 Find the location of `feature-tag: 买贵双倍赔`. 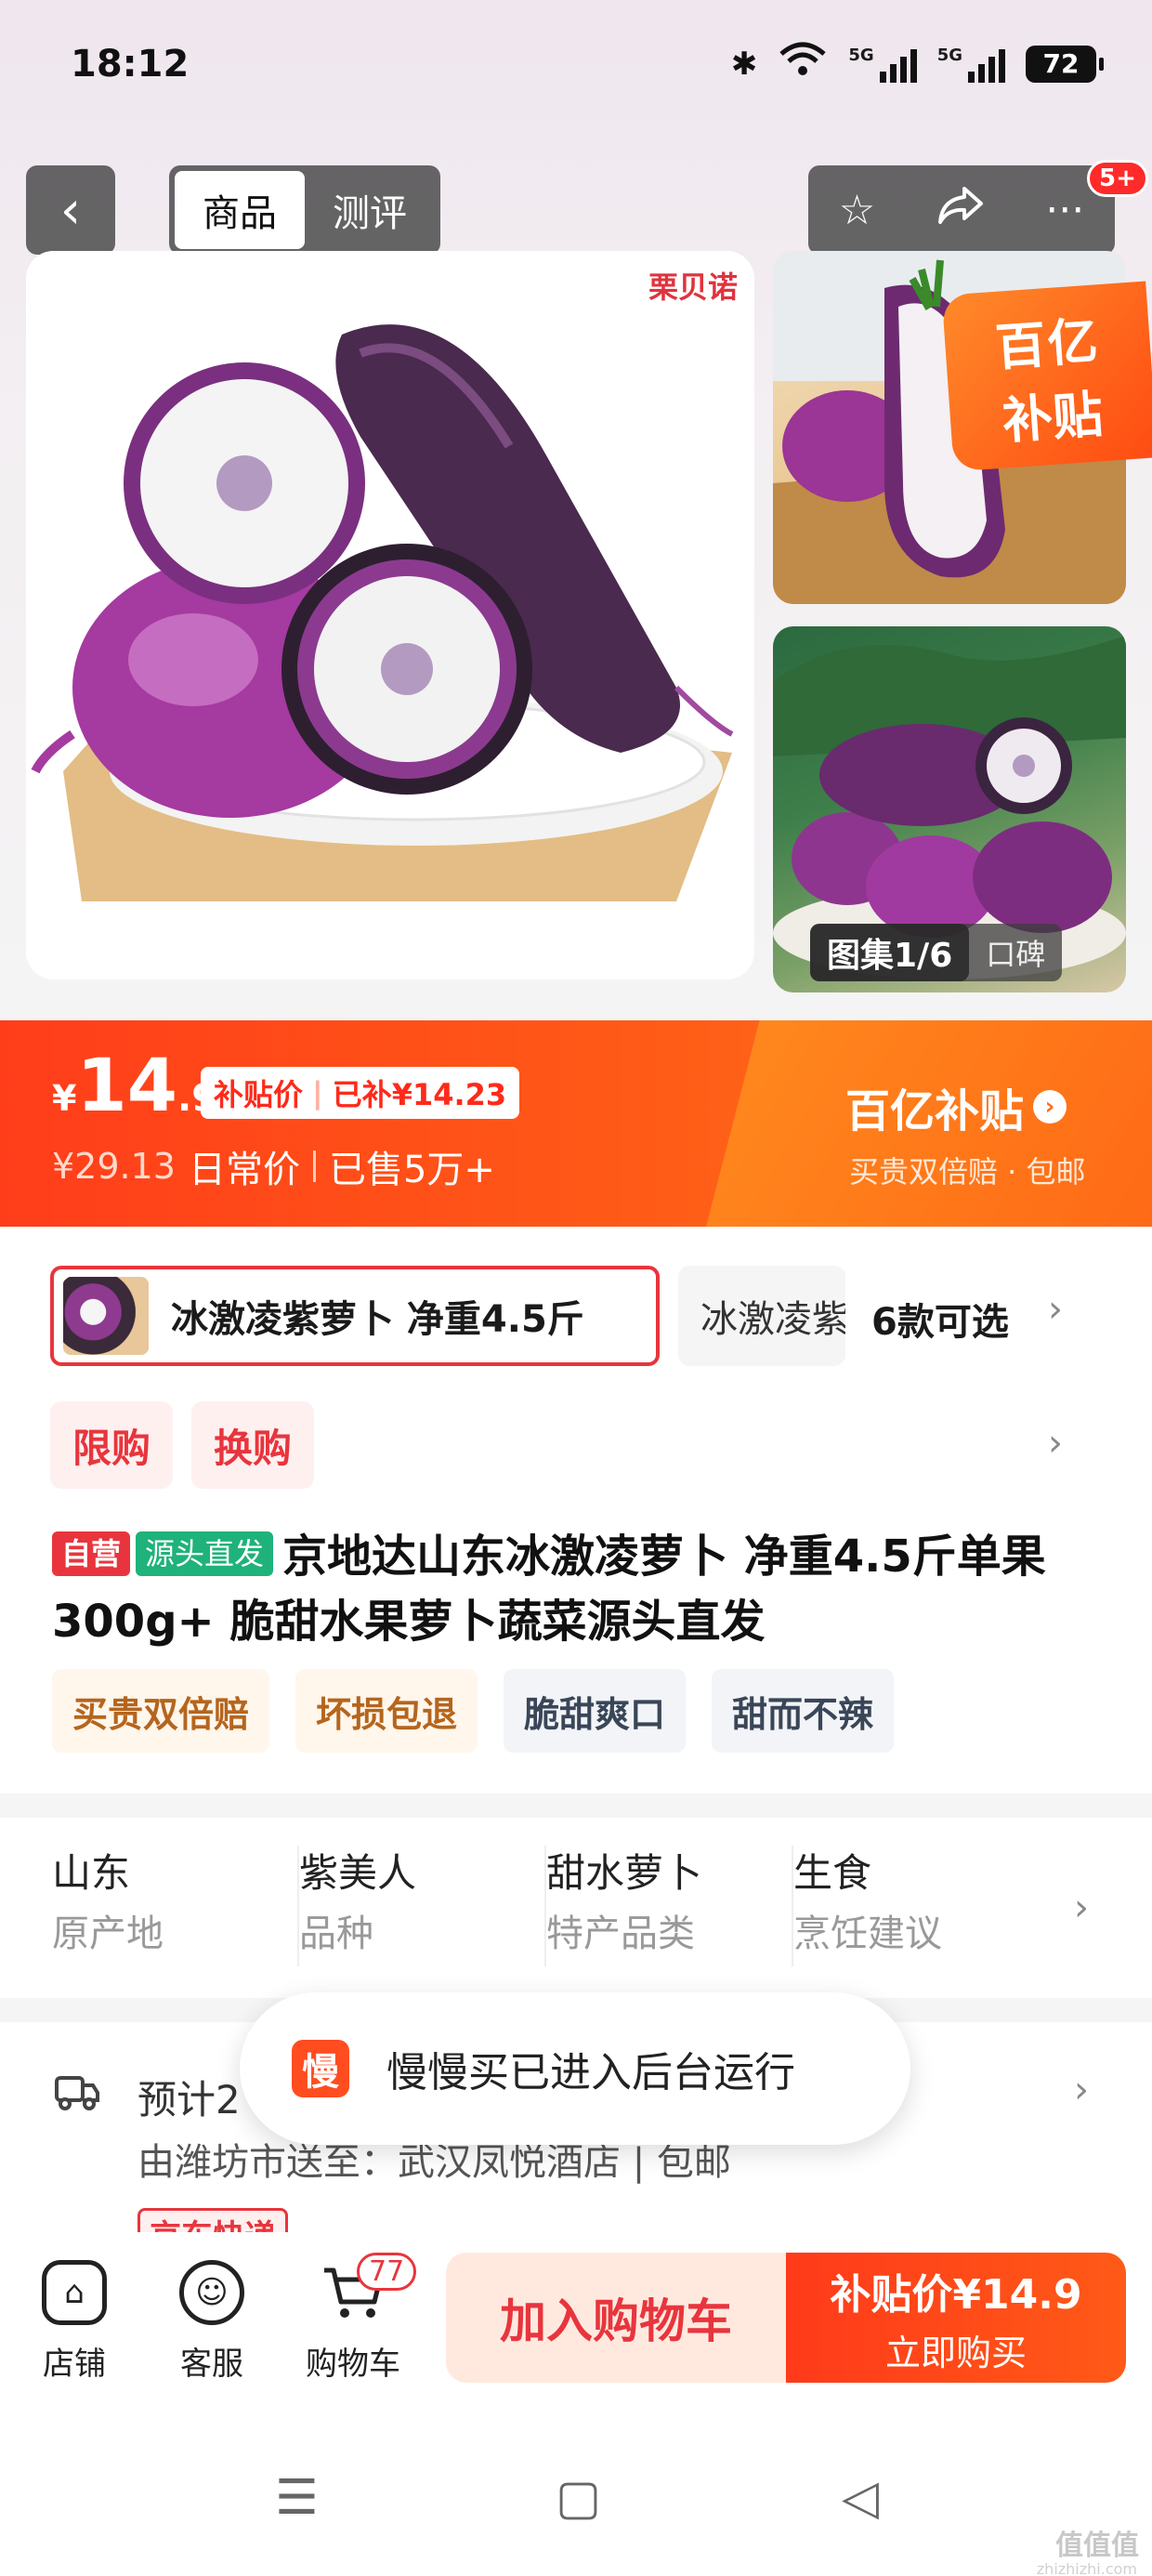

feature-tag: 买贵双倍赔 is located at coordinates (161, 1711).